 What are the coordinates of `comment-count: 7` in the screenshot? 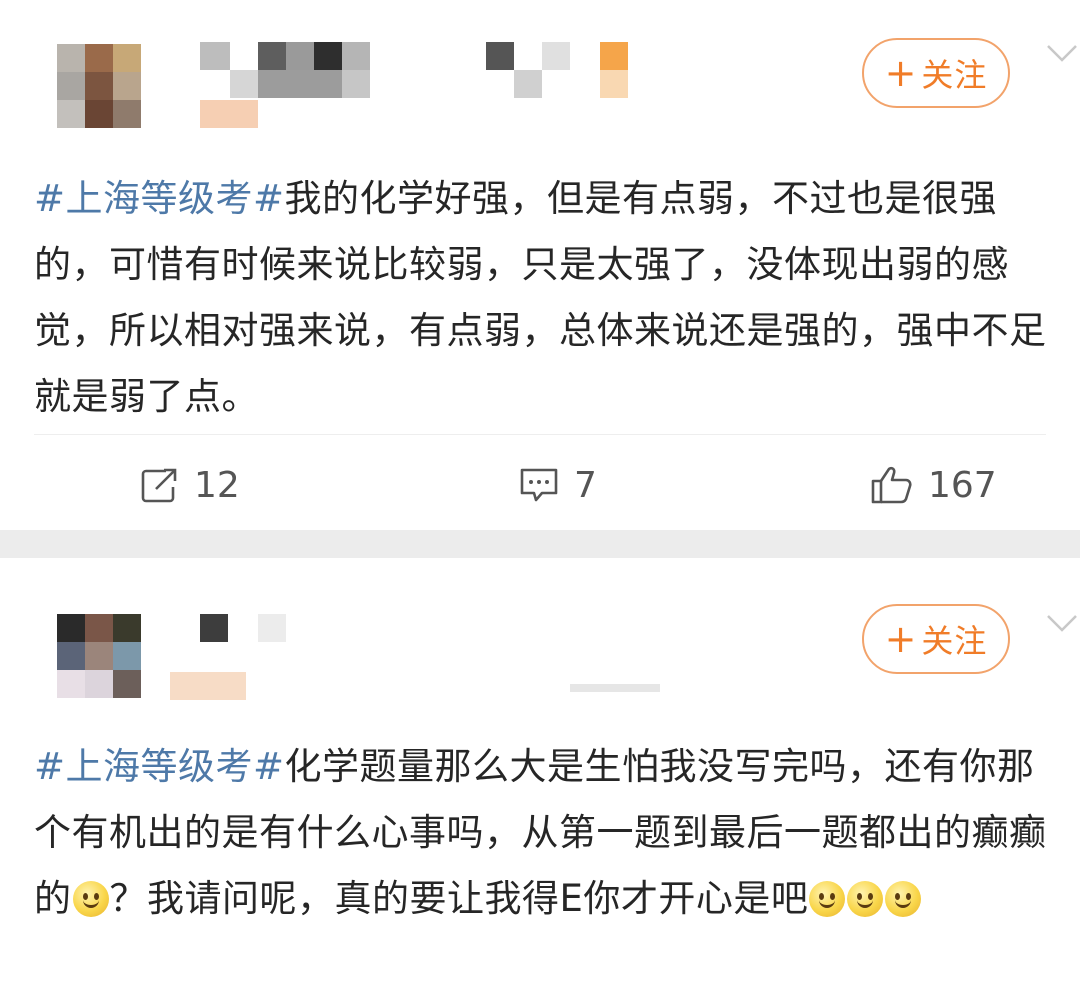 It's located at (585, 485).